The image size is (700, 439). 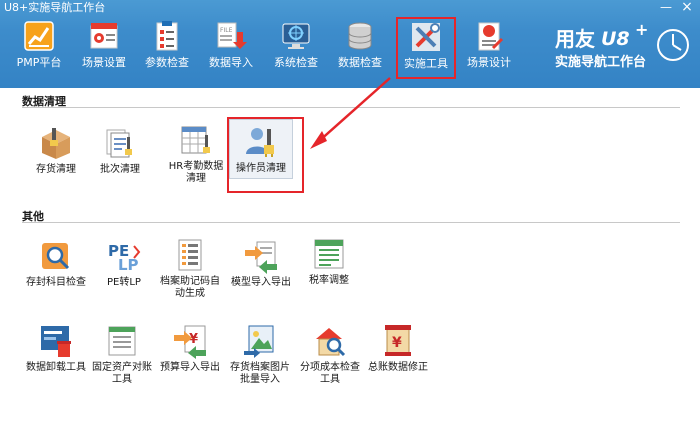 I want to click on item-label: HR考勤数据清理, so click(x=196, y=172).